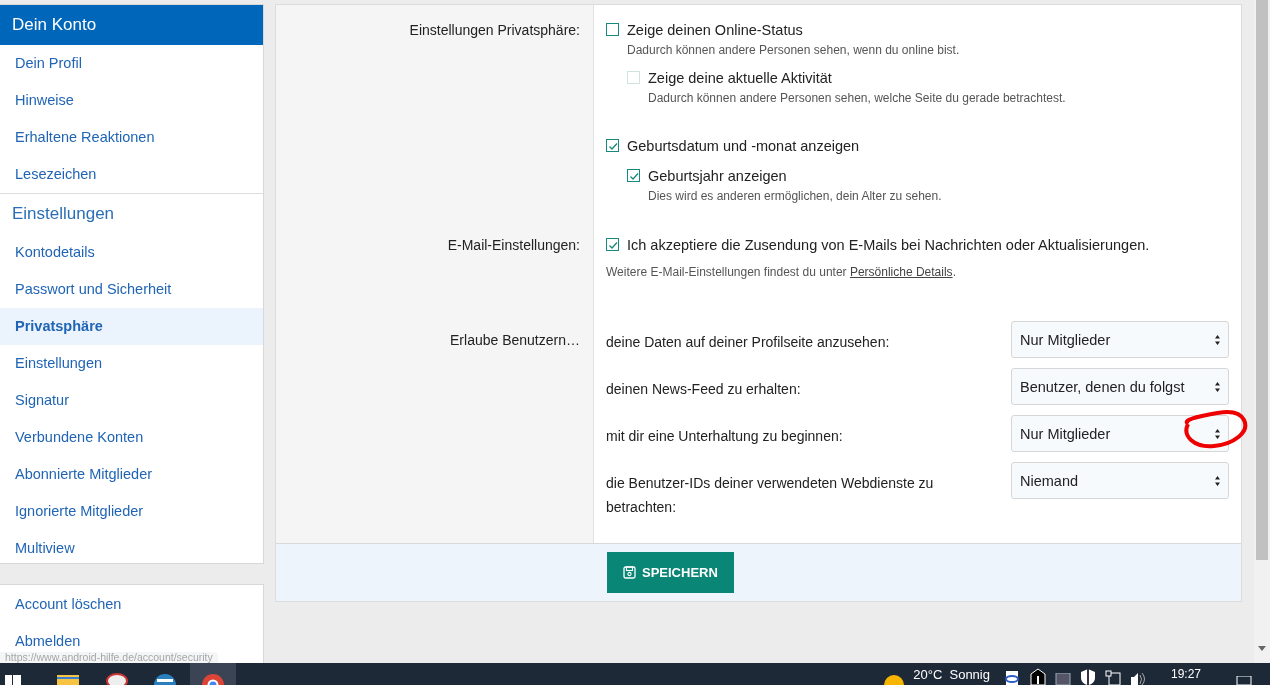  What do you see at coordinates (109, 657) in the screenshot?
I see `status-url: https://www.android-hilfe.de/account/security` at bounding box center [109, 657].